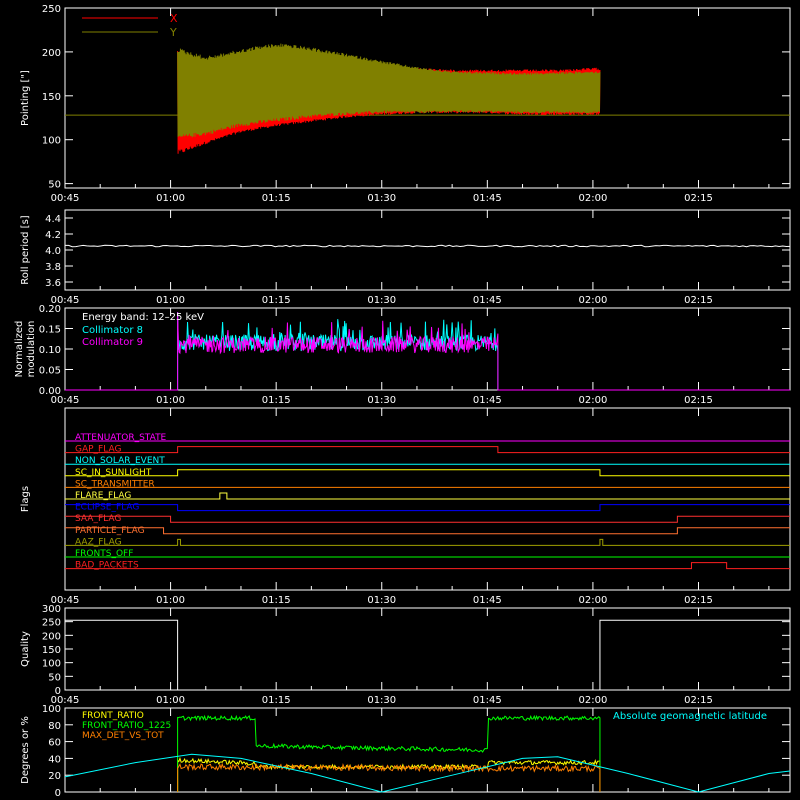 The height and width of the screenshot is (800, 800). I want to click on quality-ytick-label: 300, so click(51, 609).